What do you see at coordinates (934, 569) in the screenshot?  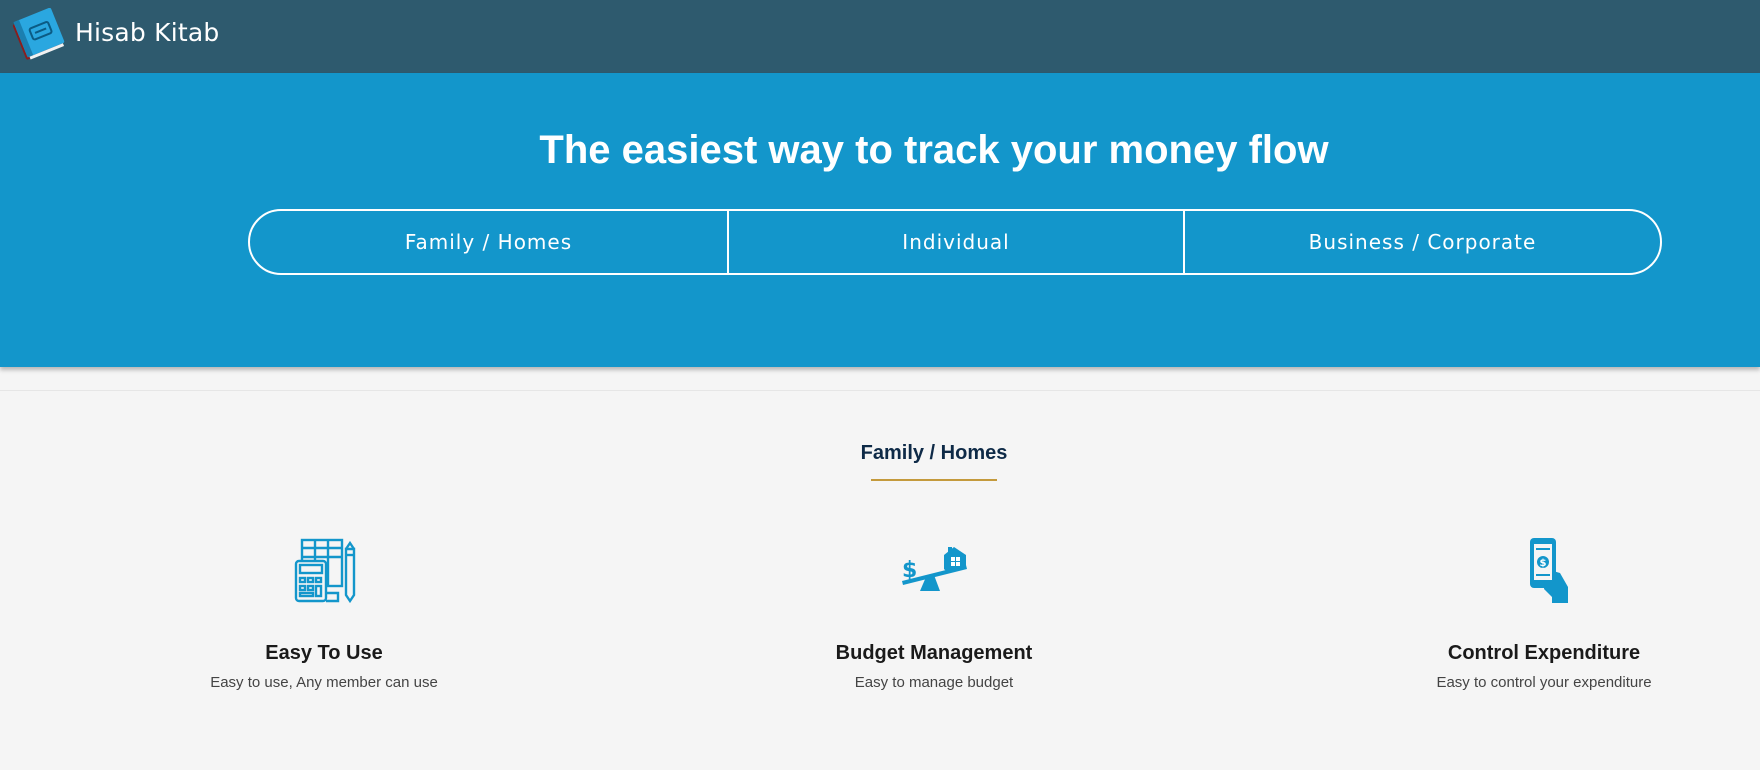 I see `budget-seesaw-house-icon: $` at bounding box center [934, 569].